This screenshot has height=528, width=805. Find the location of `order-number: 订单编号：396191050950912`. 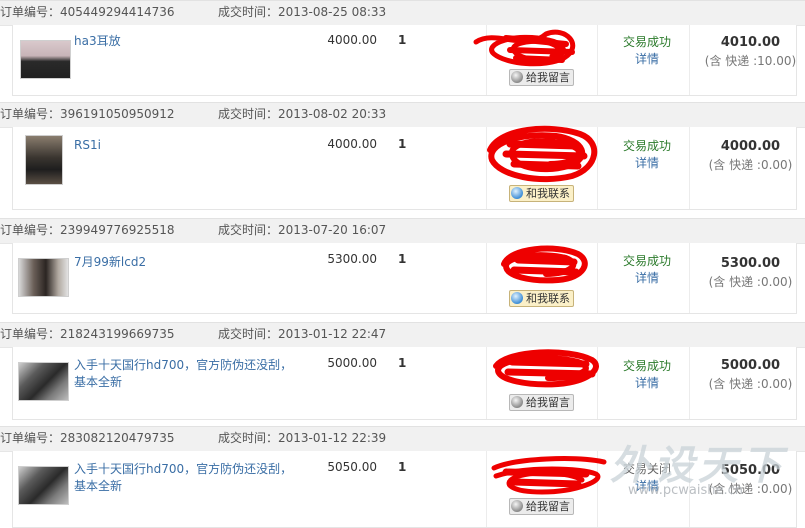

order-number: 订单编号：396191050950912 is located at coordinates (87, 114).